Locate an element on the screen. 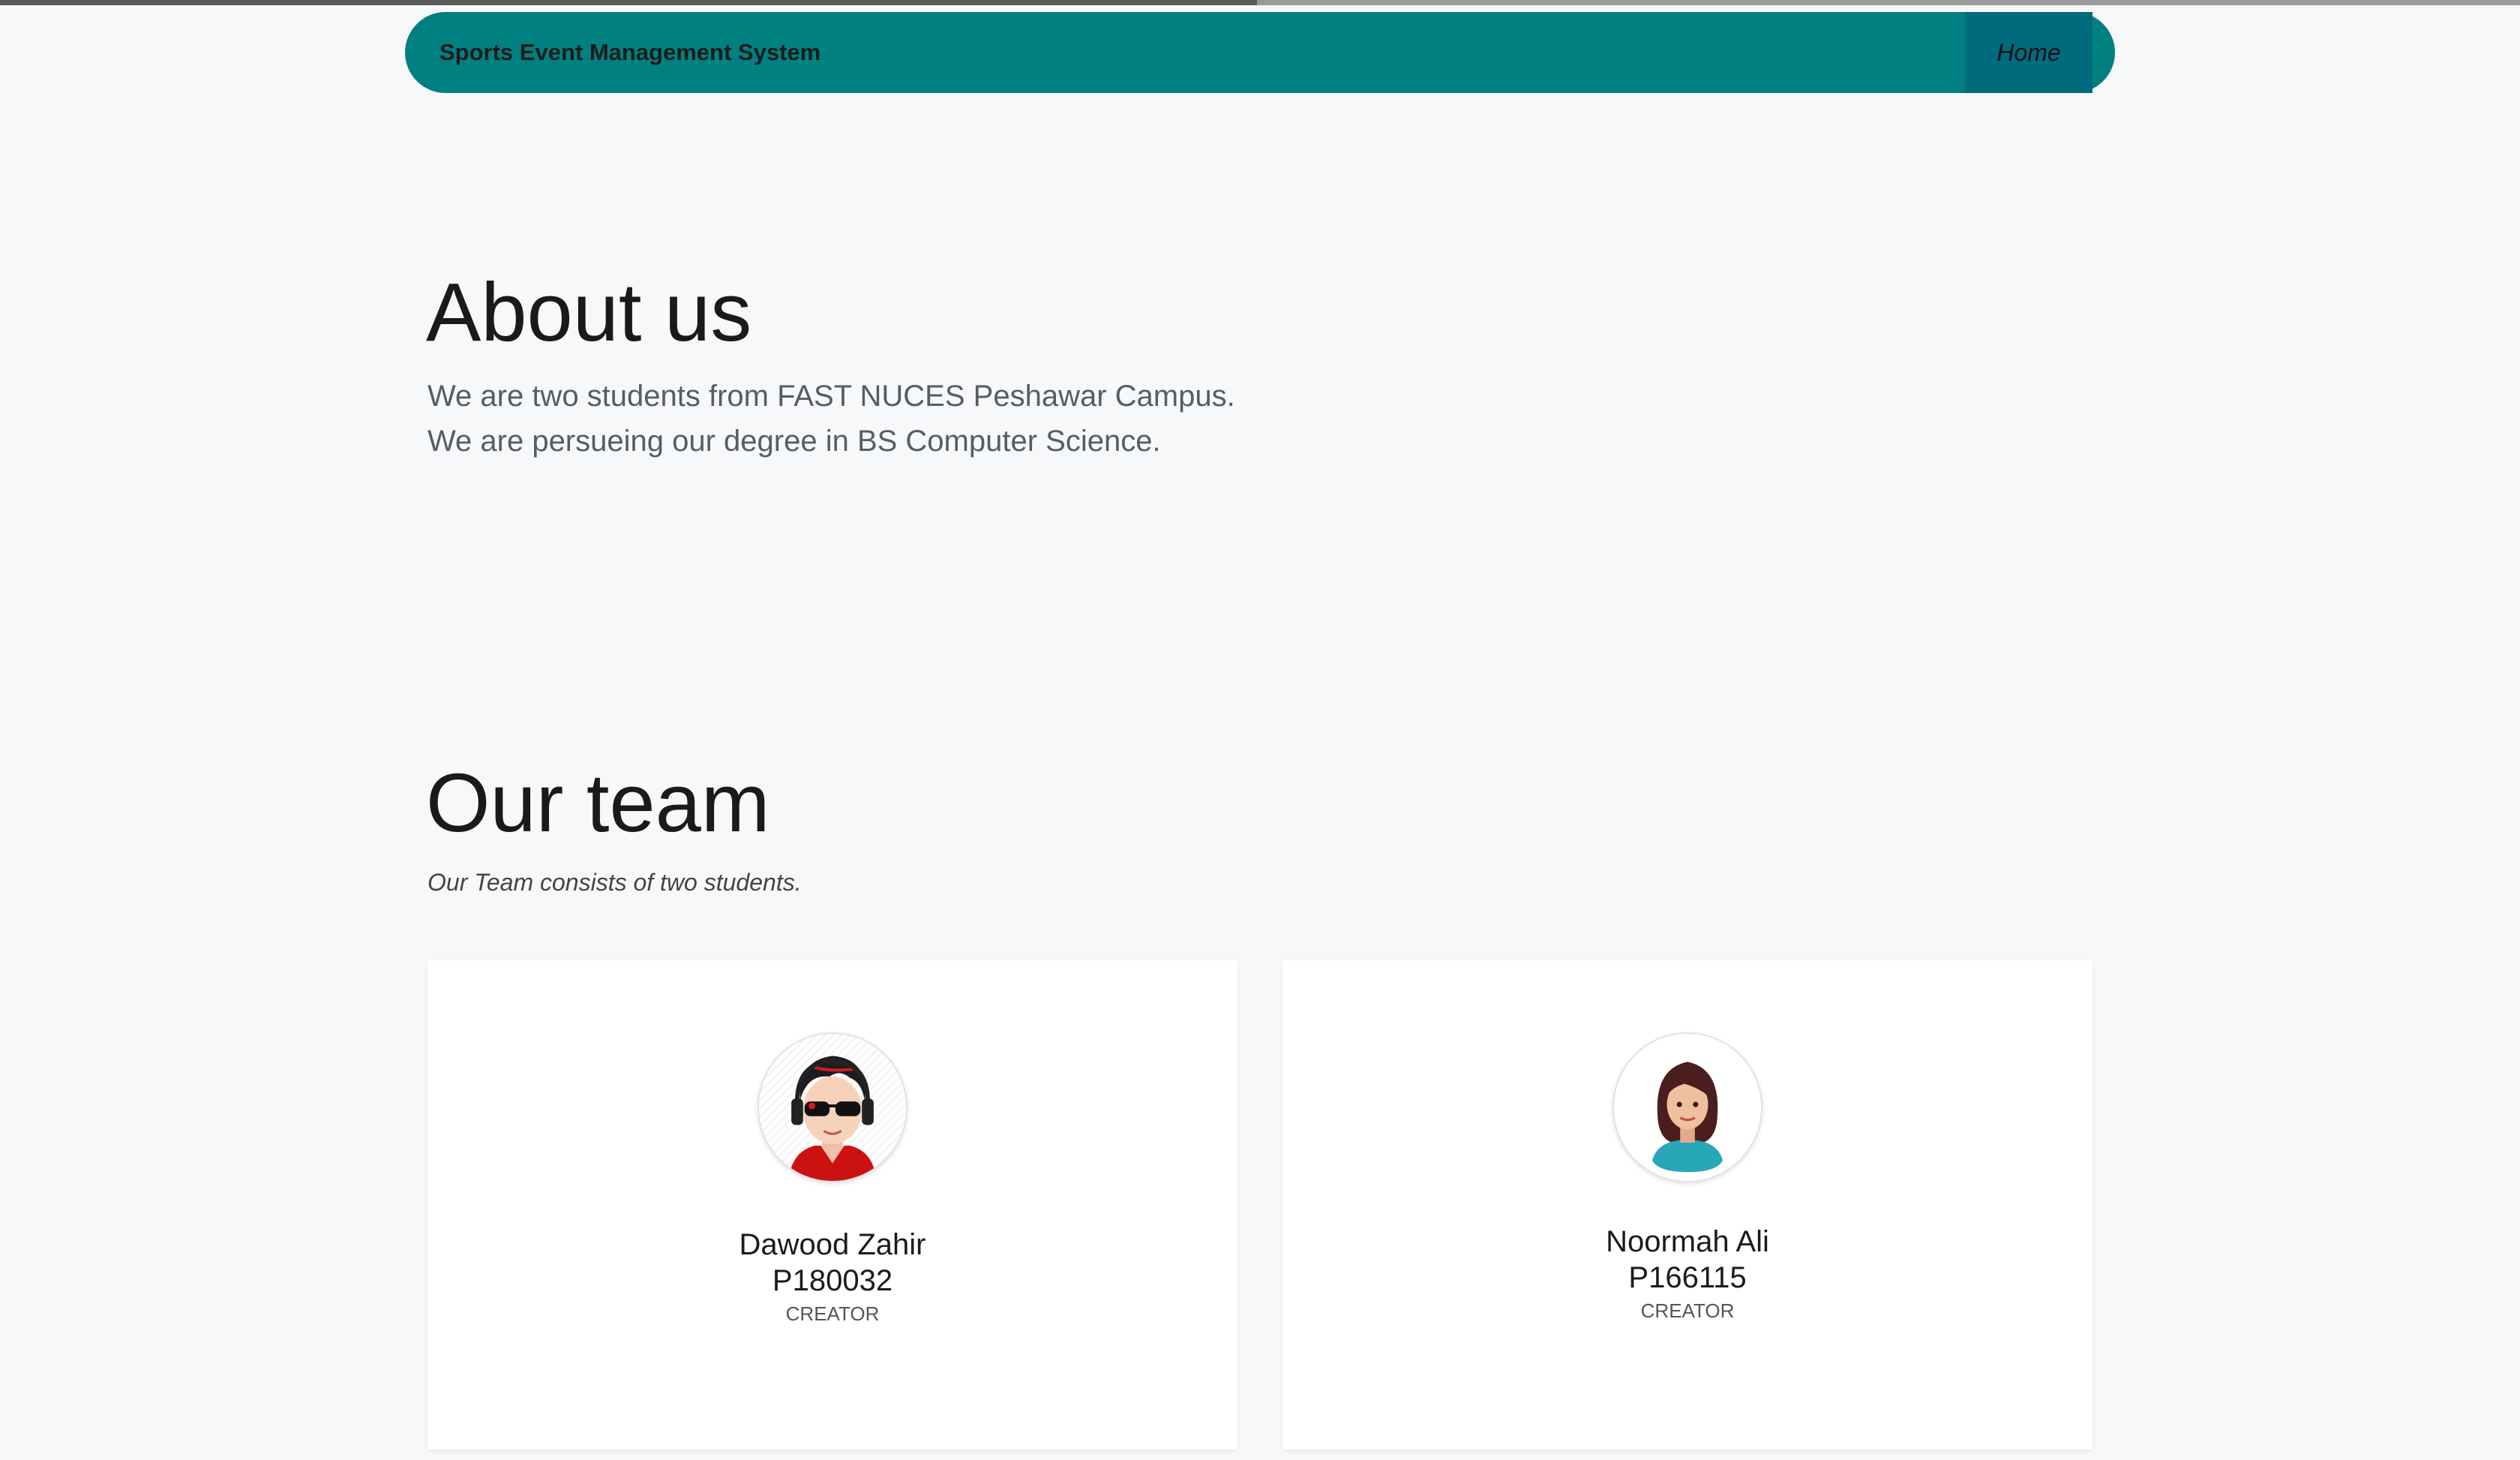 The height and width of the screenshot is (1460, 2520). team-title: Our team is located at coordinates (598, 803).